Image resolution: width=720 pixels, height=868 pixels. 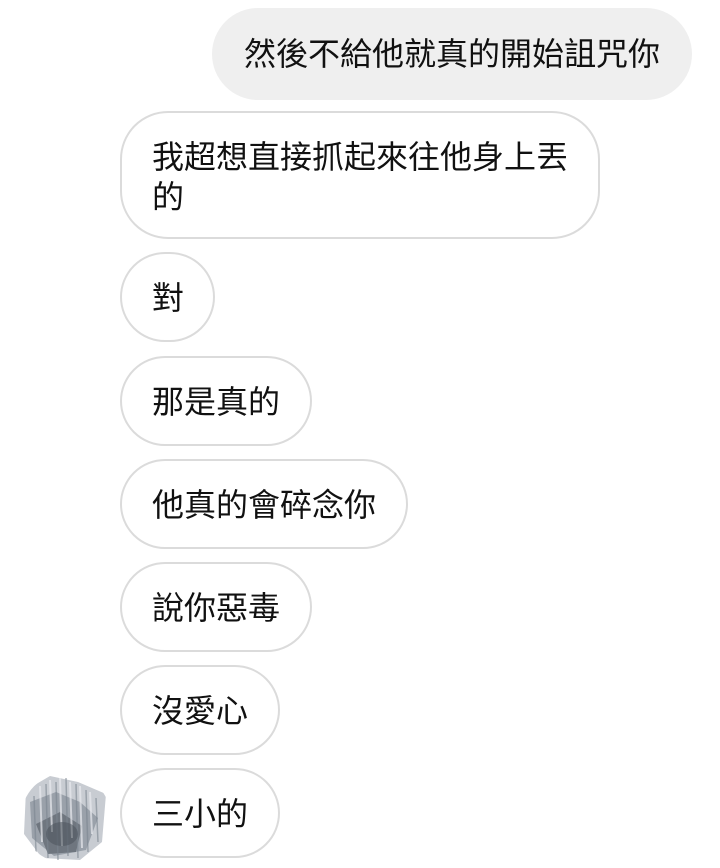 I want to click on avatar-image, so click(x=66, y=818).